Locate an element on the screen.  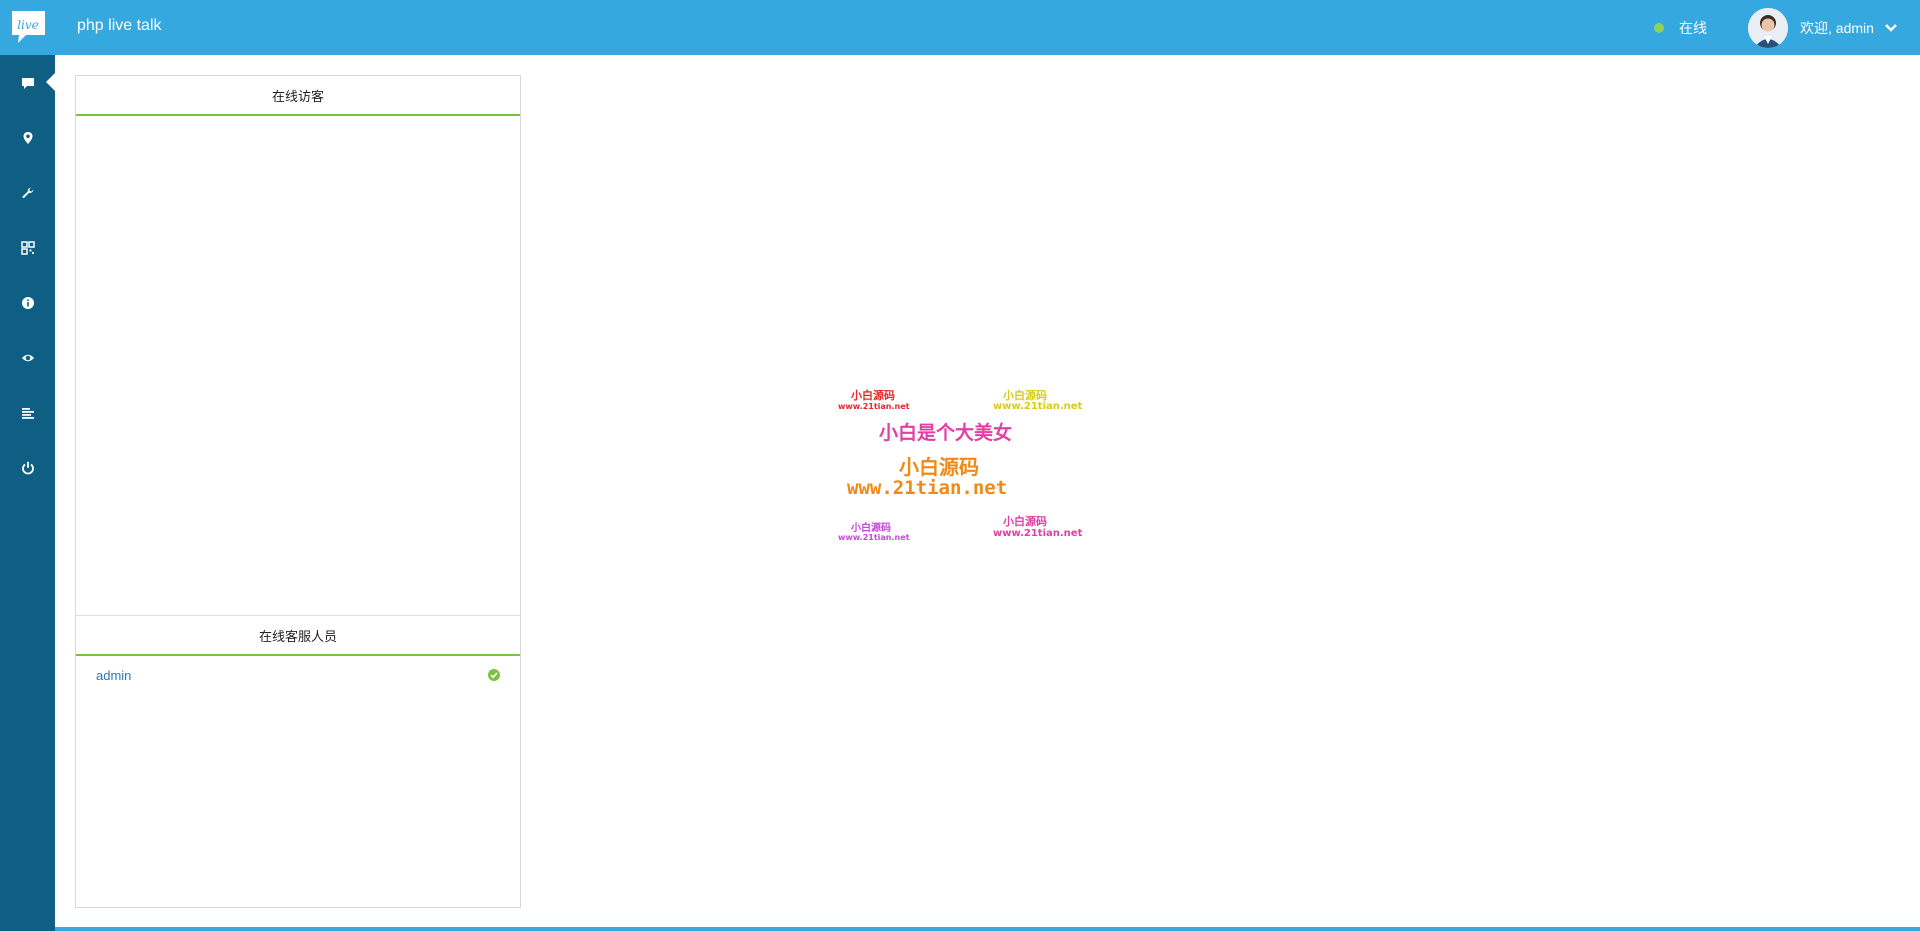
wrench-icon is located at coordinates (27, 192).